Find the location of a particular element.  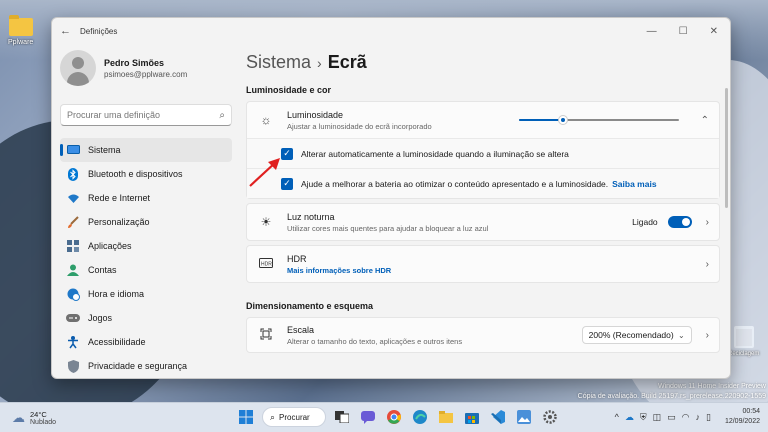

sidebar-item-label: Hora e idioma is located at coordinates (116, 294).